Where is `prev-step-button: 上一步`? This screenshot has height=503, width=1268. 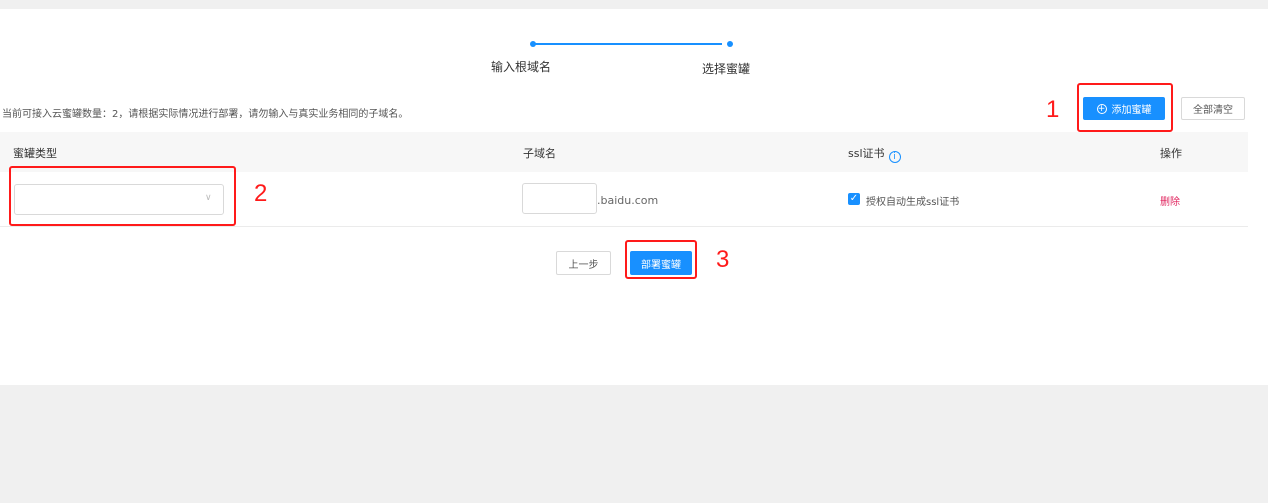 prev-step-button: 上一步 is located at coordinates (583, 263).